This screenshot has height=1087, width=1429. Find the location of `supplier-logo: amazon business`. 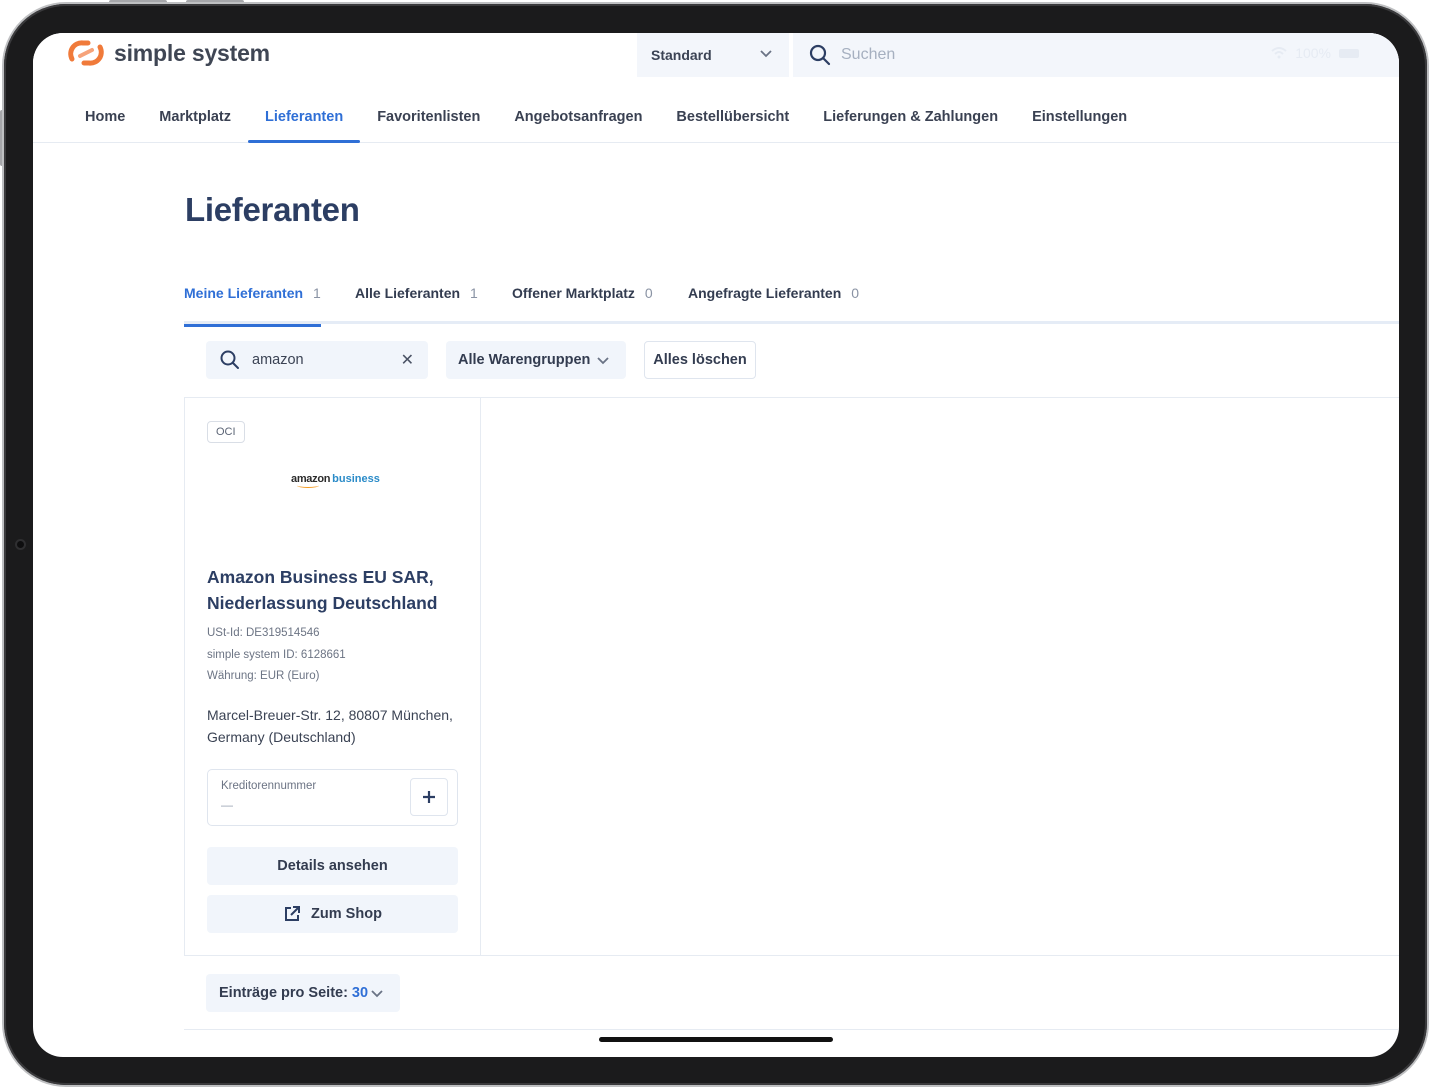

supplier-logo: amazon business is located at coordinates (335, 479).